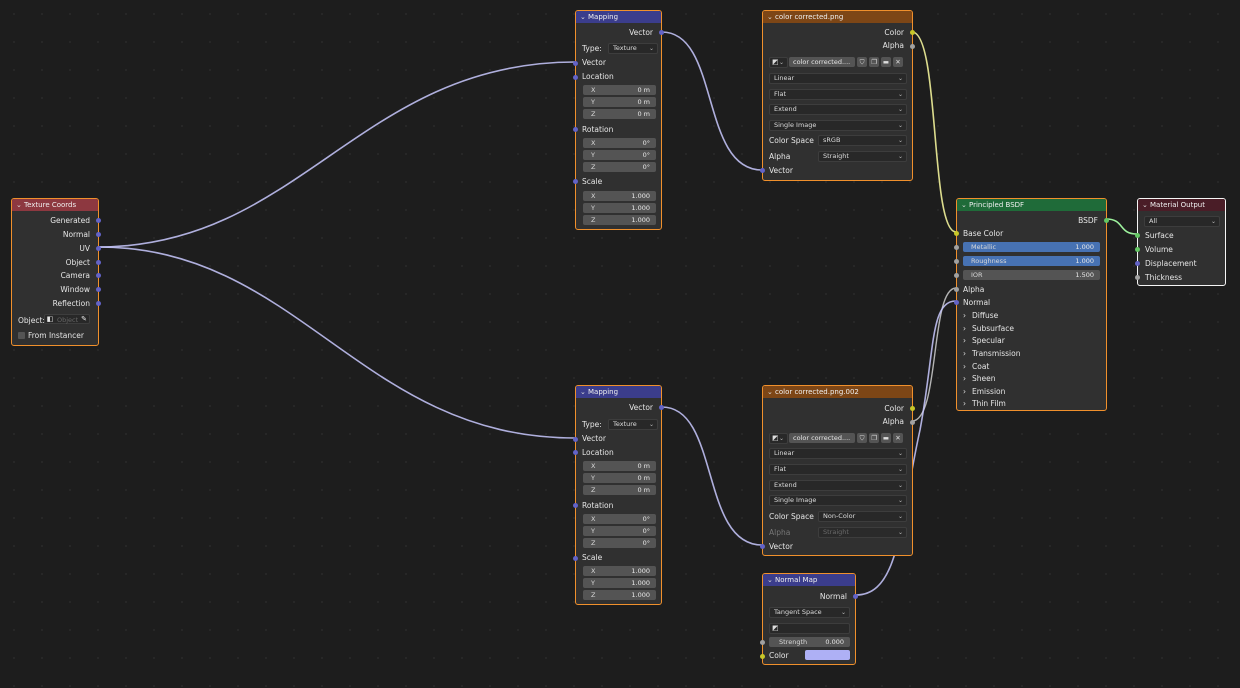 This screenshot has height=688, width=1240. What do you see at coordinates (1181, 205) in the screenshot?
I see `node-header: ⌄ Material Output` at bounding box center [1181, 205].